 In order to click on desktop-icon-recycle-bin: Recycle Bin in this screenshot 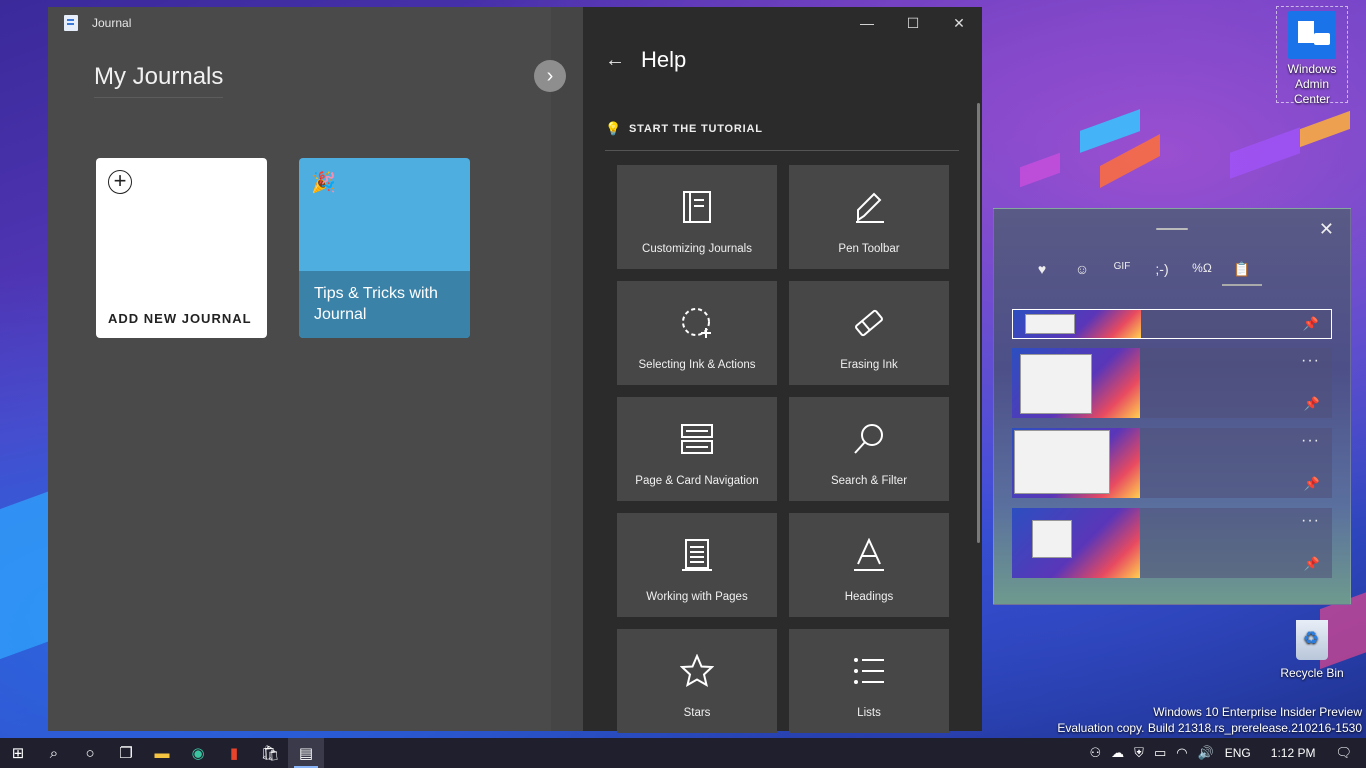, I will do `click(1312, 646)`.